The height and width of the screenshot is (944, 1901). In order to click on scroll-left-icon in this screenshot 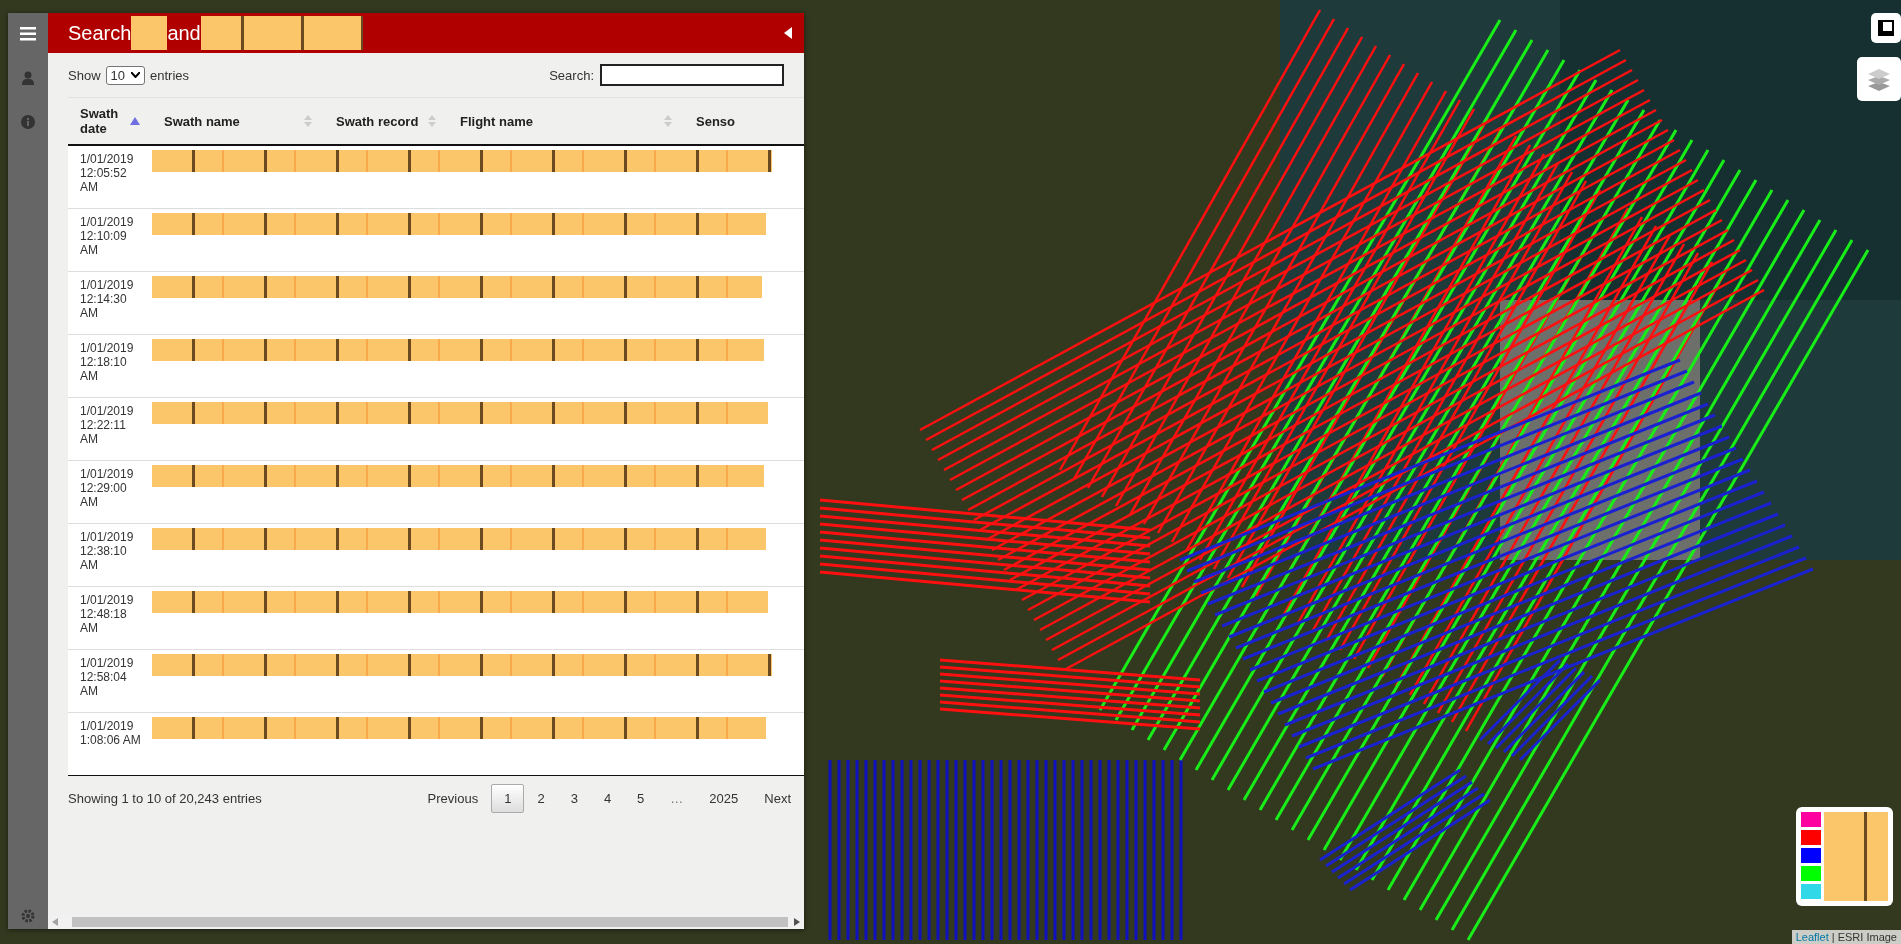, I will do `click(55, 922)`.